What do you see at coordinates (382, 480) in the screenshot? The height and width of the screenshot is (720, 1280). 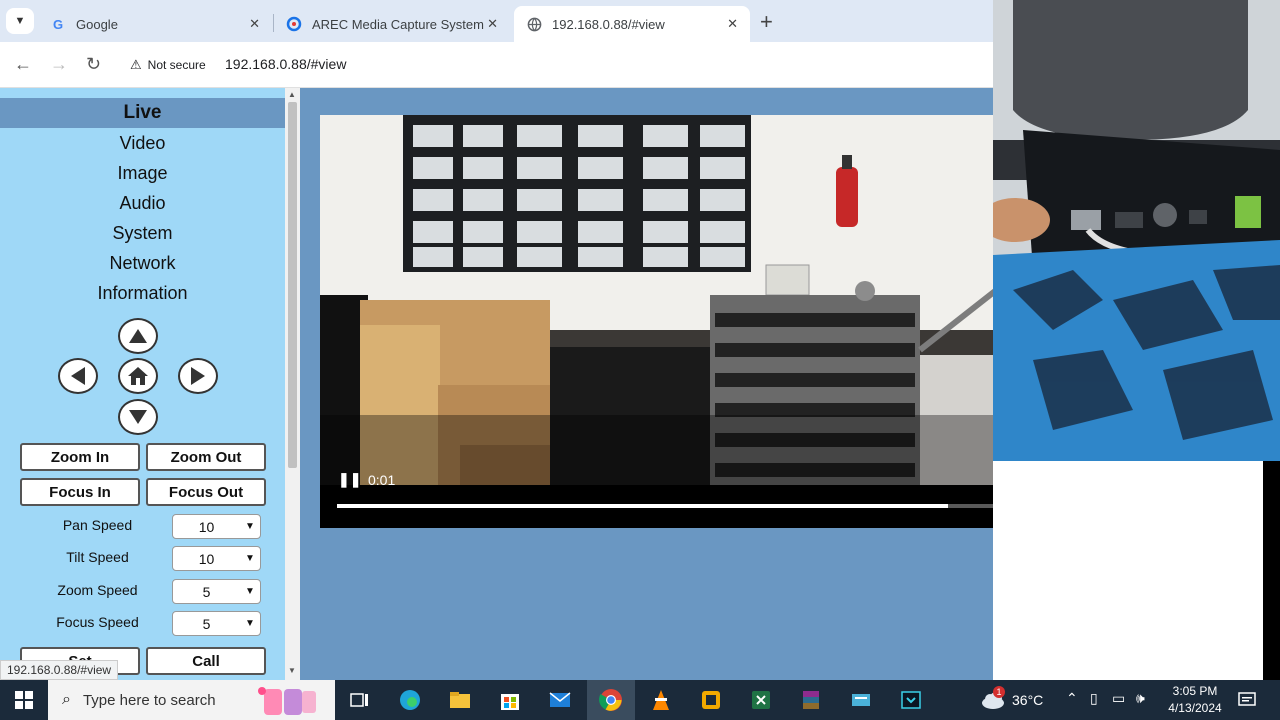 I see `video-time: 0:01` at bounding box center [382, 480].